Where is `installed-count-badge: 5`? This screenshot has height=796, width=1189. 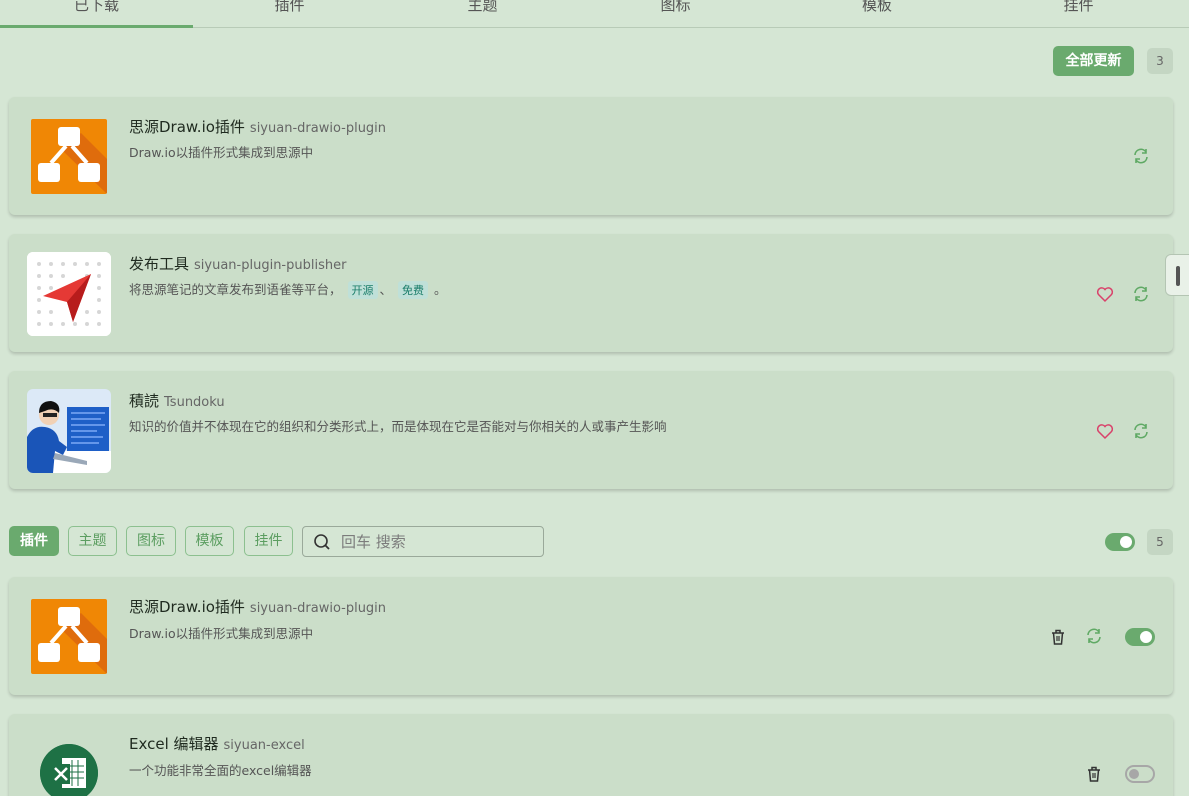 installed-count-badge: 5 is located at coordinates (1160, 542).